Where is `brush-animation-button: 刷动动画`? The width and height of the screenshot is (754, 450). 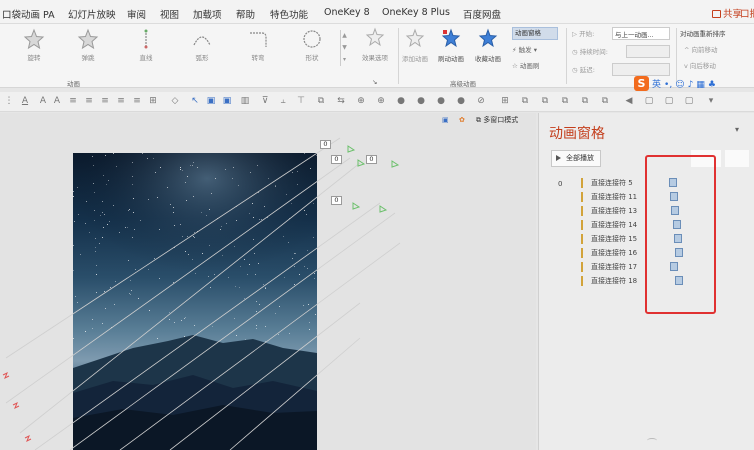
brush-animation-button: 刷动动画 is located at coordinates (451, 45).